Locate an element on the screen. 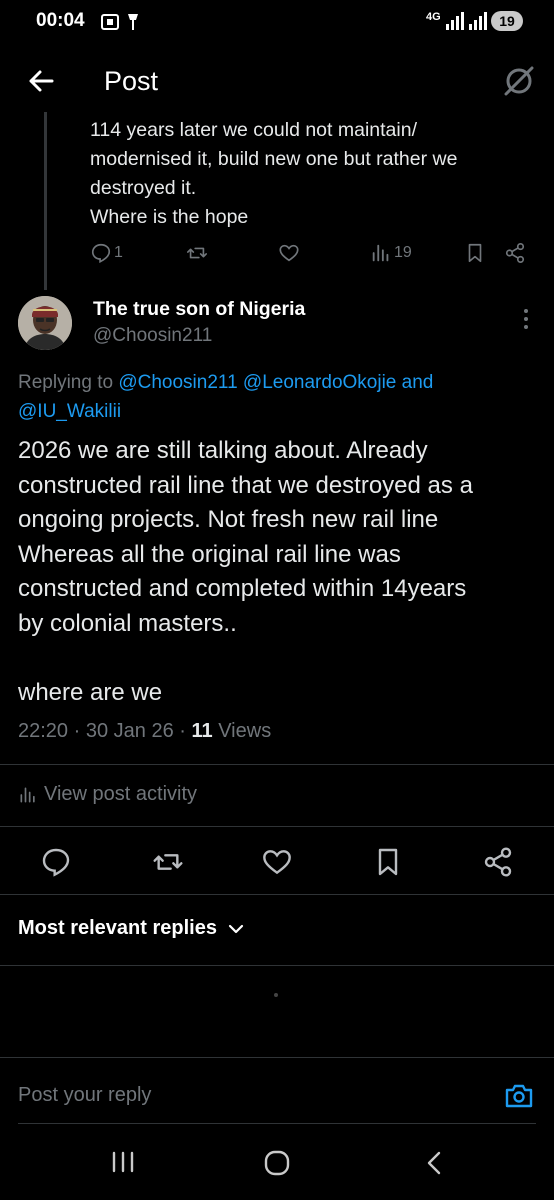 Image resolution: width=554 pixels, height=1200 pixels. back-nav-icon is located at coordinates (434, 1163).